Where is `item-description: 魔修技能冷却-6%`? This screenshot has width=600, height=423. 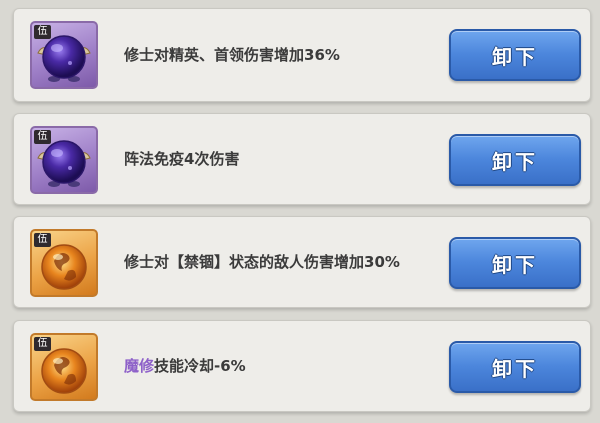
item-description: 魔修技能冷却-6% is located at coordinates (285, 366).